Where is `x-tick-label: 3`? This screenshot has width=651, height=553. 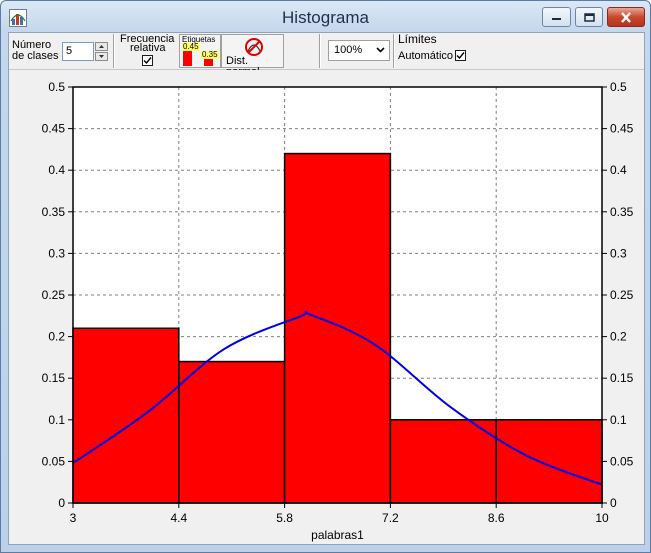 x-tick-label: 3 is located at coordinates (73, 518).